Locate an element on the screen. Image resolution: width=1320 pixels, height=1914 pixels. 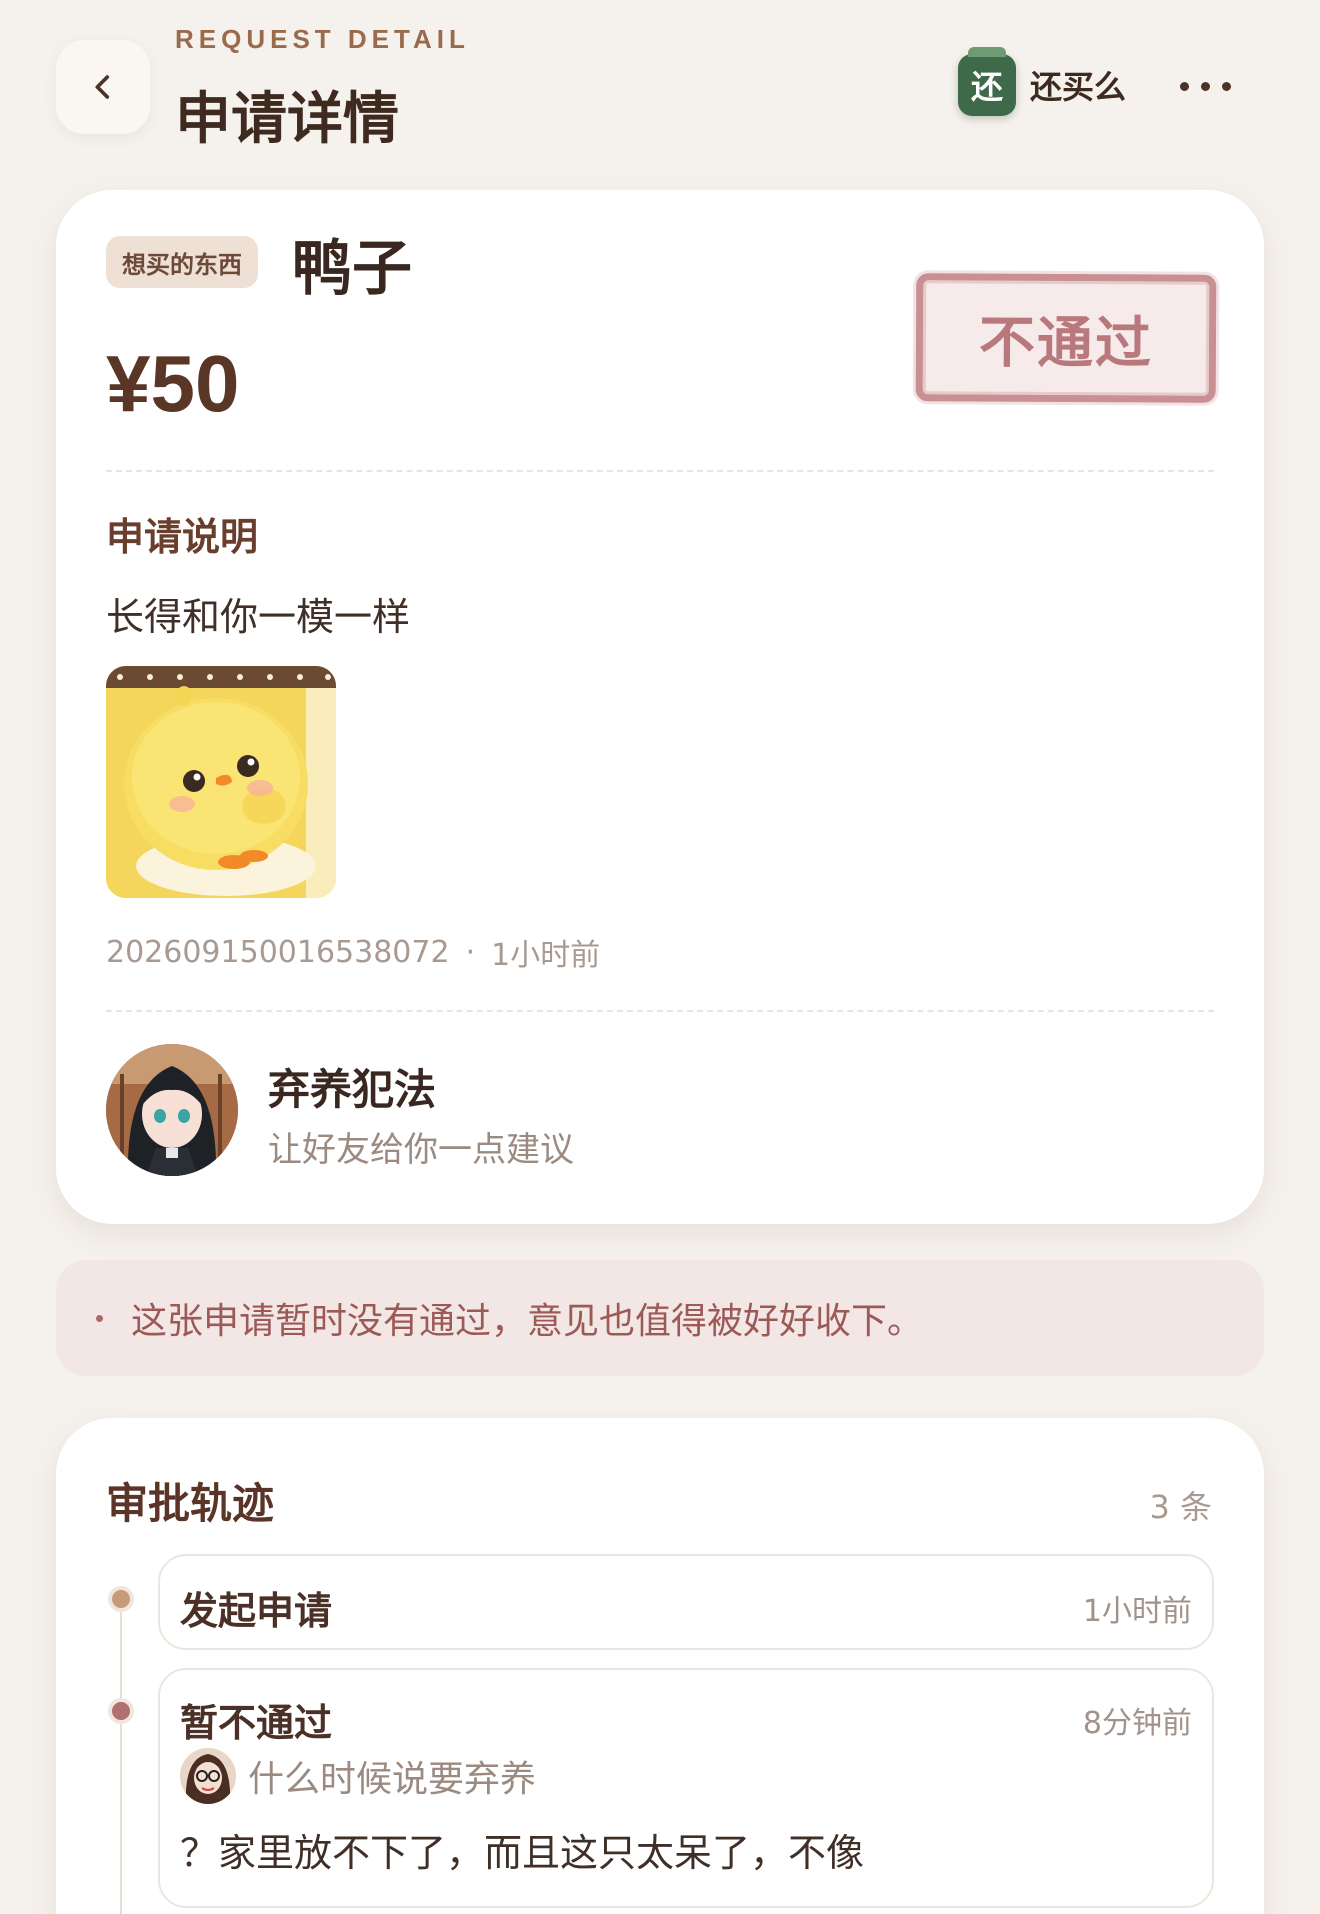
reviewer-row: 什么时候说要弃养 is located at coordinates (358, 1776).